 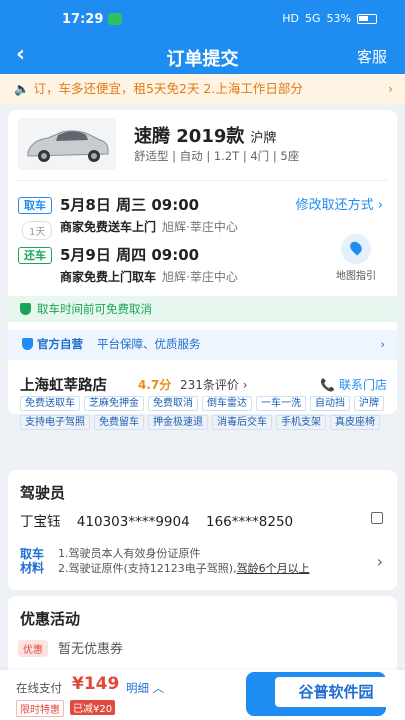 I want to click on status-bar: 17:29 HD 5G 53%, so click(x=202, y=20).